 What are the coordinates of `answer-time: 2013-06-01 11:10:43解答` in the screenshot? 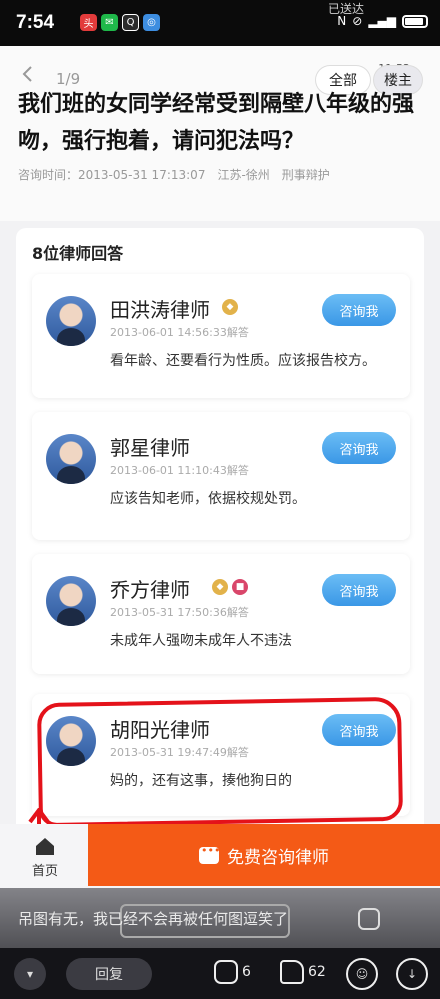 It's located at (179, 470).